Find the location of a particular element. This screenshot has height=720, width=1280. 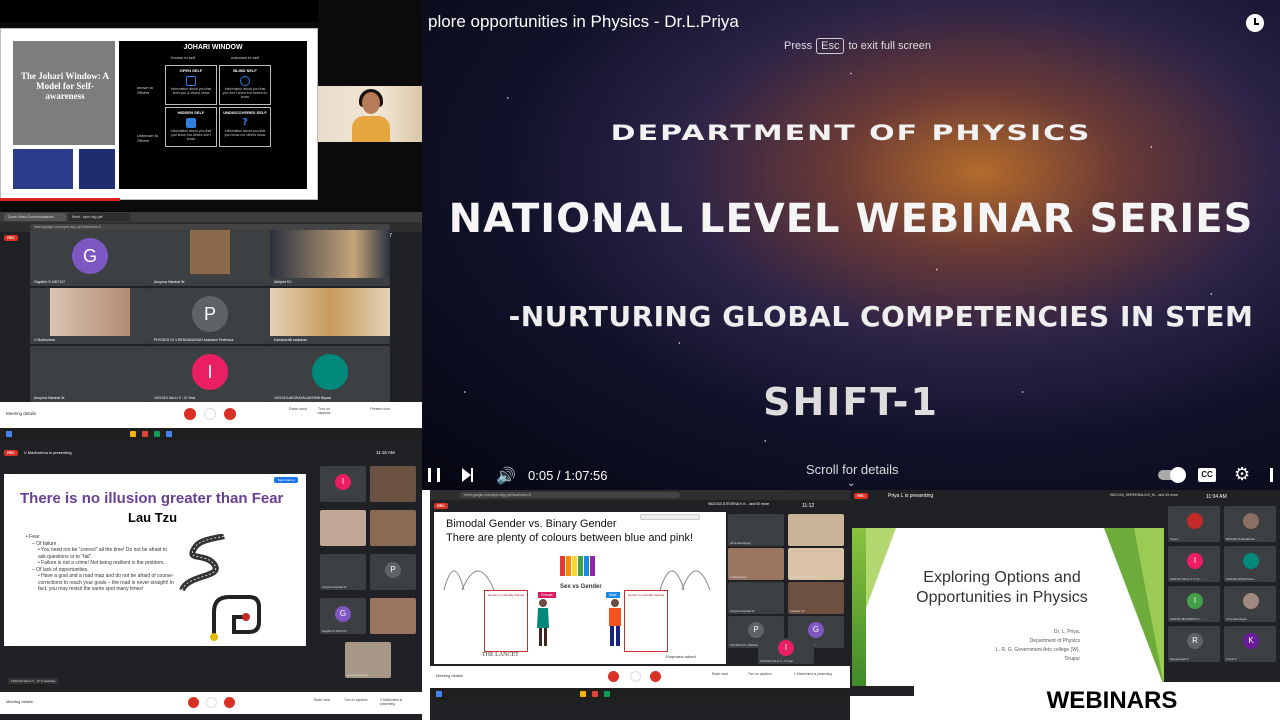

meet-topbar: REC V Madhurima is presenting 11:16 AM is located at coordinates (211, 455).